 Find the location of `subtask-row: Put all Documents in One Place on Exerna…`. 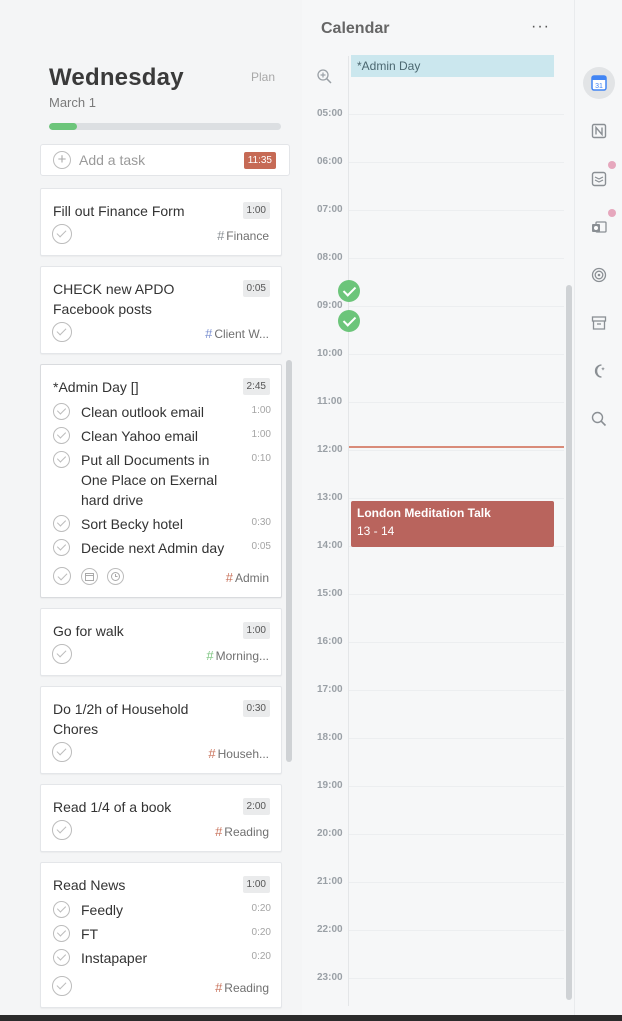

subtask-row: Put all Documents in One Place on Exerna… is located at coordinates (162, 480).